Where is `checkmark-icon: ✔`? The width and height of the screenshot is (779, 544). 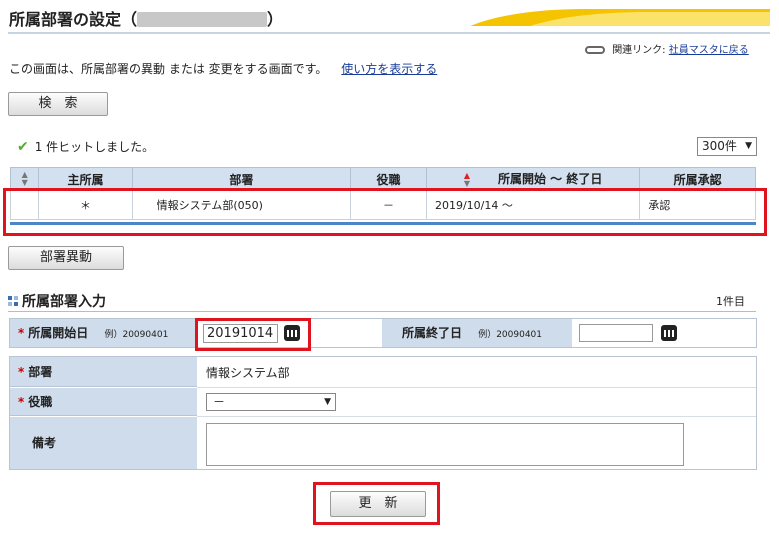 checkmark-icon: ✔ is located at coordinates (23, 147).